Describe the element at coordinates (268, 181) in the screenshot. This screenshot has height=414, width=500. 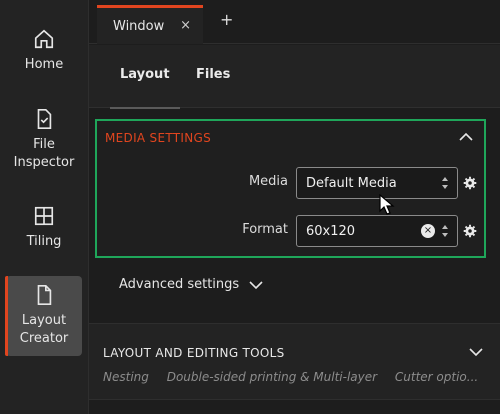
I see `media-label: Media` at that location.